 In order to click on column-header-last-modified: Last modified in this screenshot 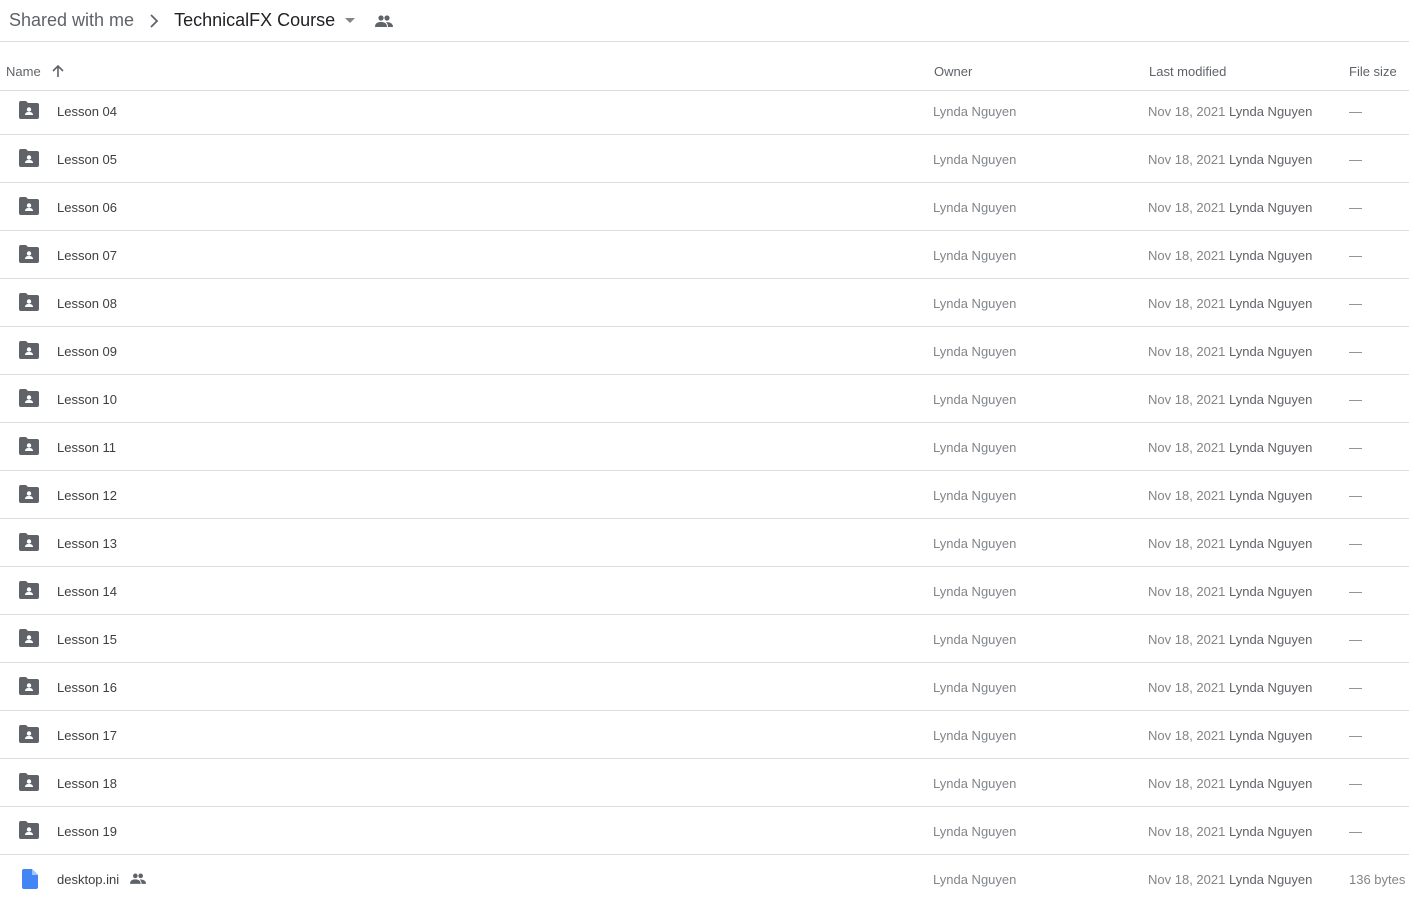, I will do `click(1187, 71)`.